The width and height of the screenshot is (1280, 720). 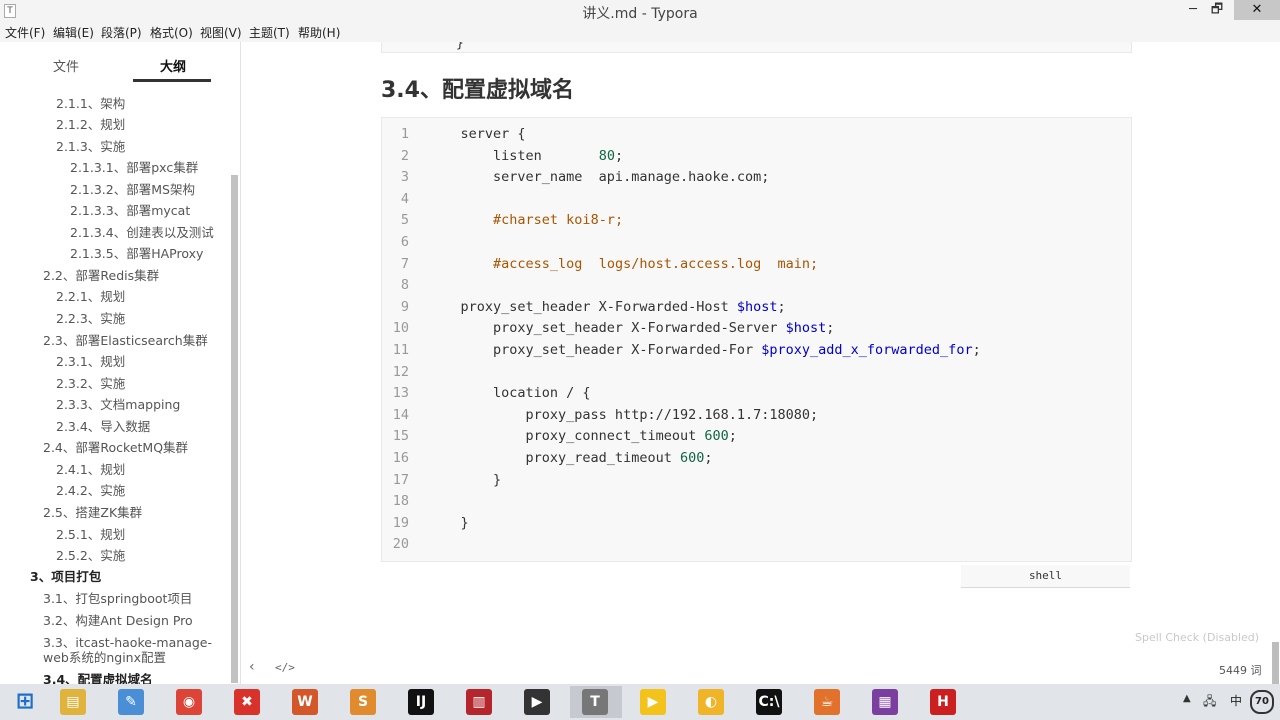 I want to click on code-line: 19 }, so click(x=756, y=526).